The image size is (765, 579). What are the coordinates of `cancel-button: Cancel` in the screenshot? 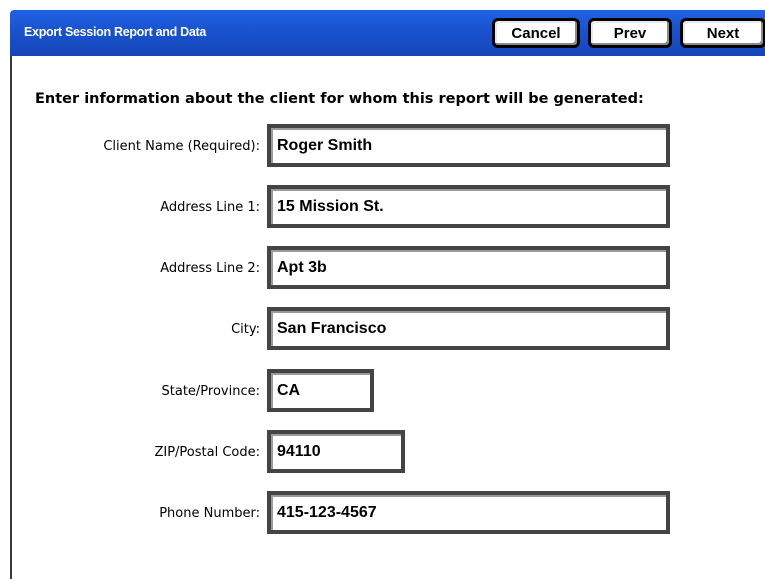 It's located at (536, 33).